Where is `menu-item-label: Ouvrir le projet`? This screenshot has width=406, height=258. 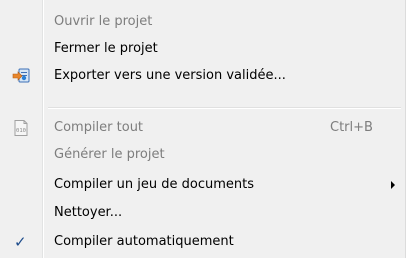
menu-item-label: Ouvrir le projet is located at coordinates (103, 21).